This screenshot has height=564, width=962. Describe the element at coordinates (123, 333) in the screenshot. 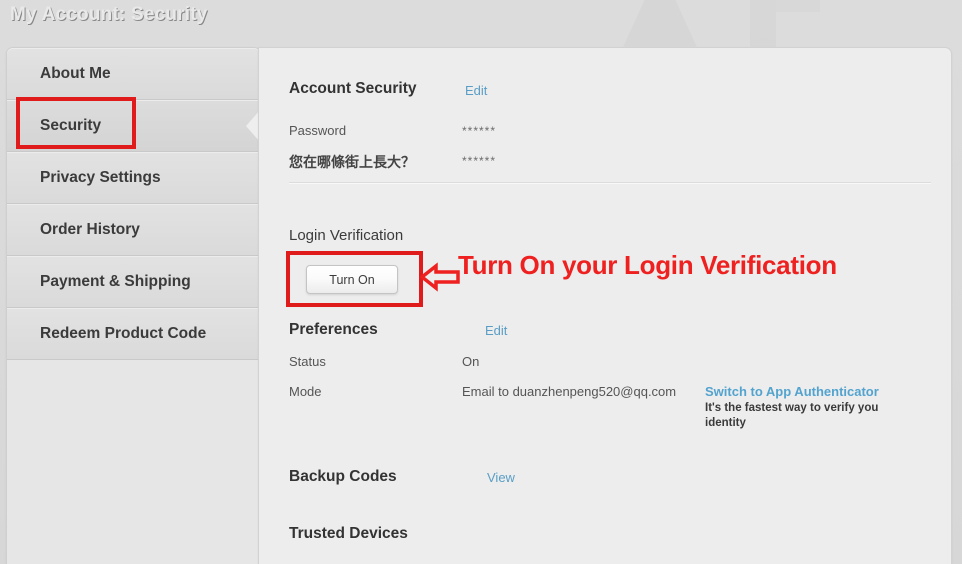

I see `sidebar-item-label: Redeem Product Code` at that location.